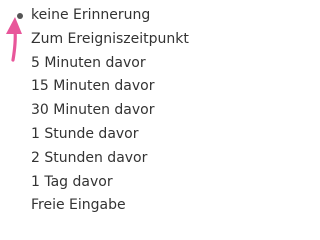  I want to click on menu-item-freie-eingabe: Freie Eingabe, so click(110, 206).